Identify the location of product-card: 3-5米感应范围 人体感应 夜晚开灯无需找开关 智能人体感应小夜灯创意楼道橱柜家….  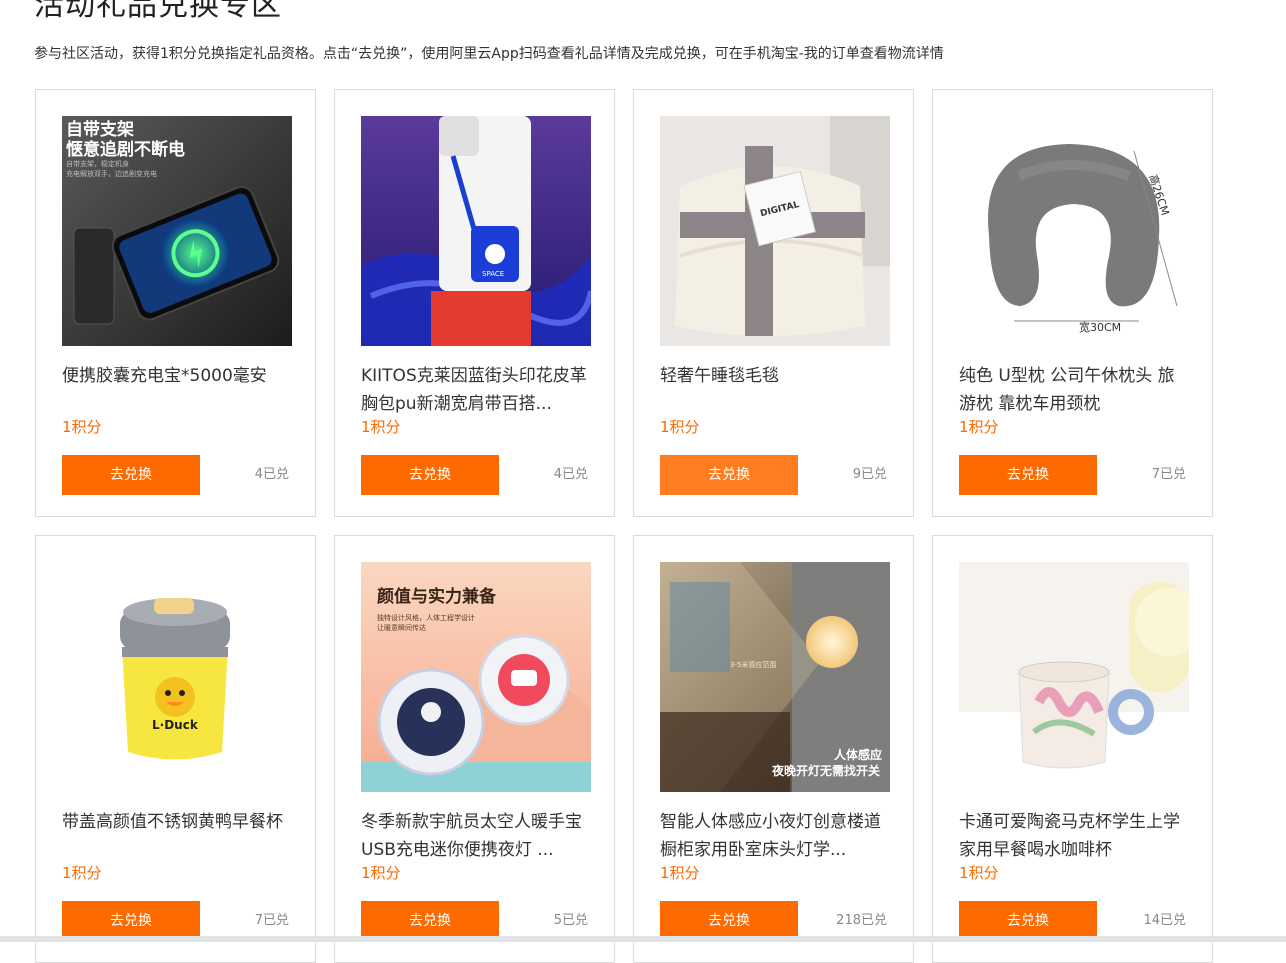
(773, 749).